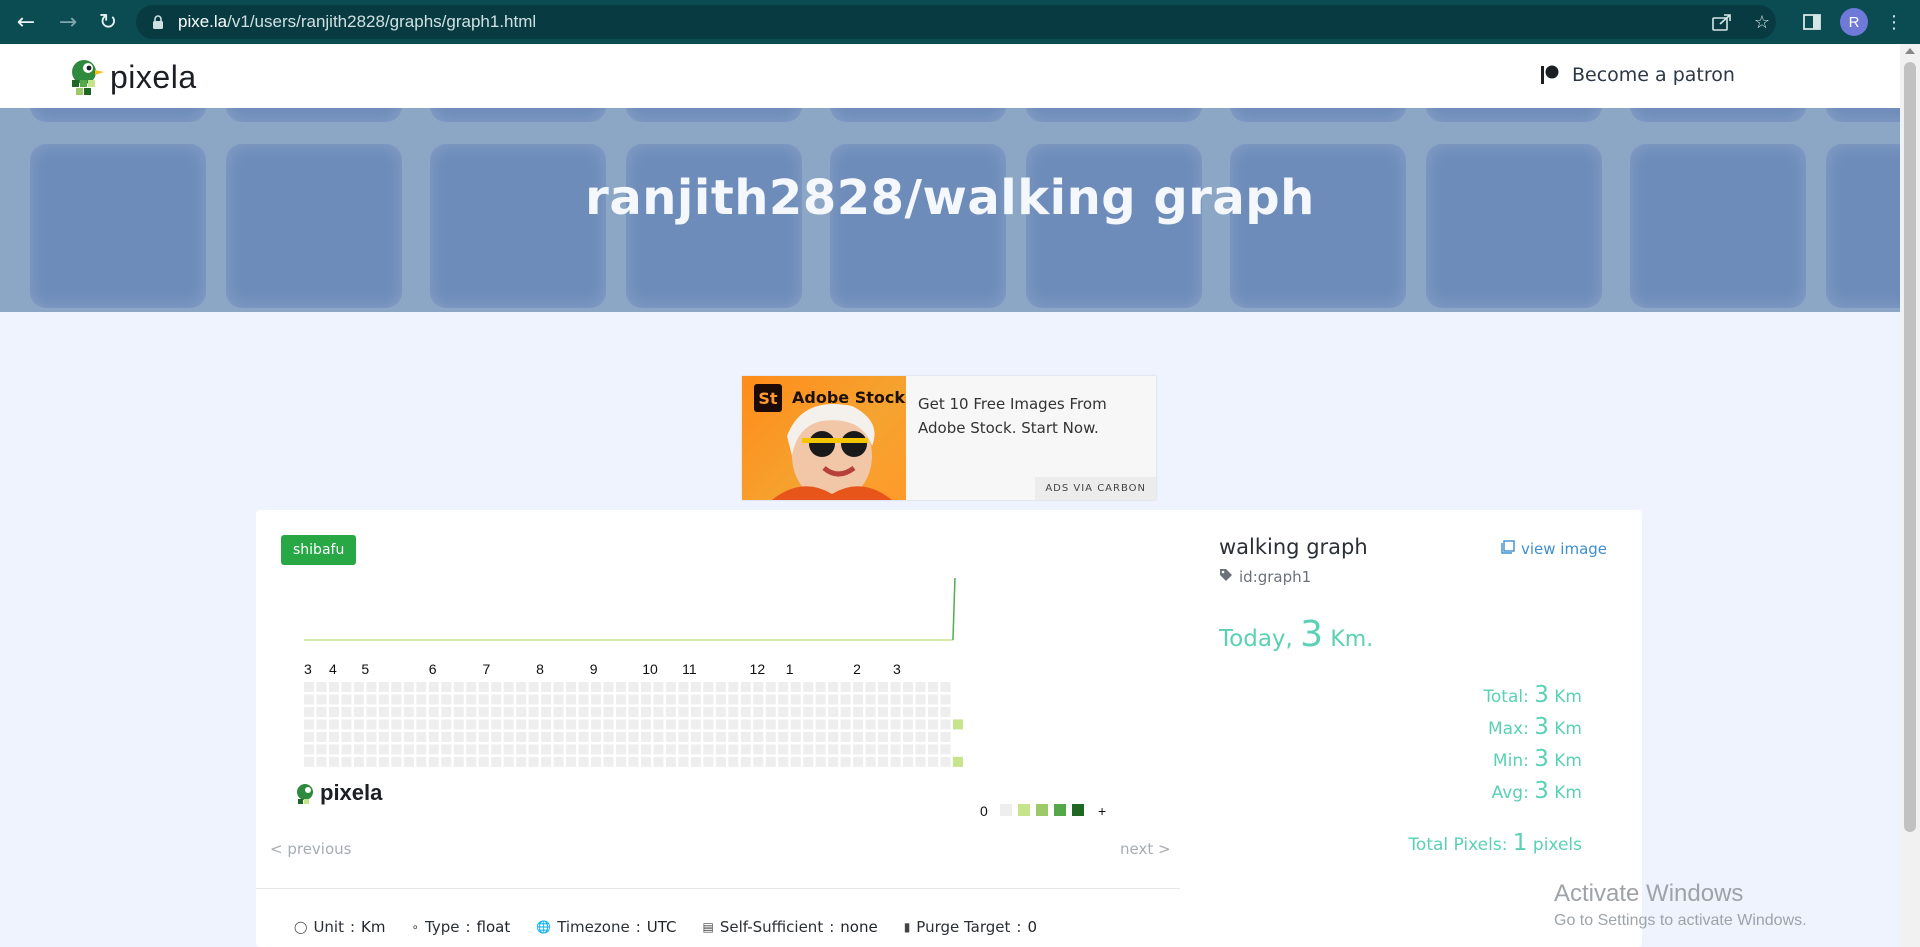 The image size is (1920, 947). I want to click on ads-via-carbon: ADS VIA CARBON, so click(1095, 488).